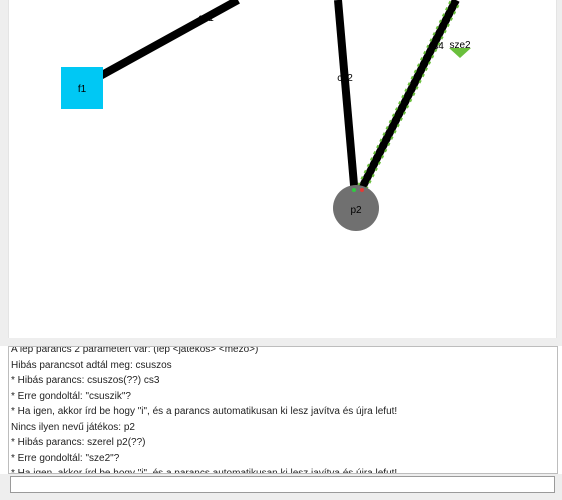 Image resolution: width=562 pixels, height=500 pixels. I want to click on console-line: * Erre gondoltál: "sze2"?, so click(65, 458).